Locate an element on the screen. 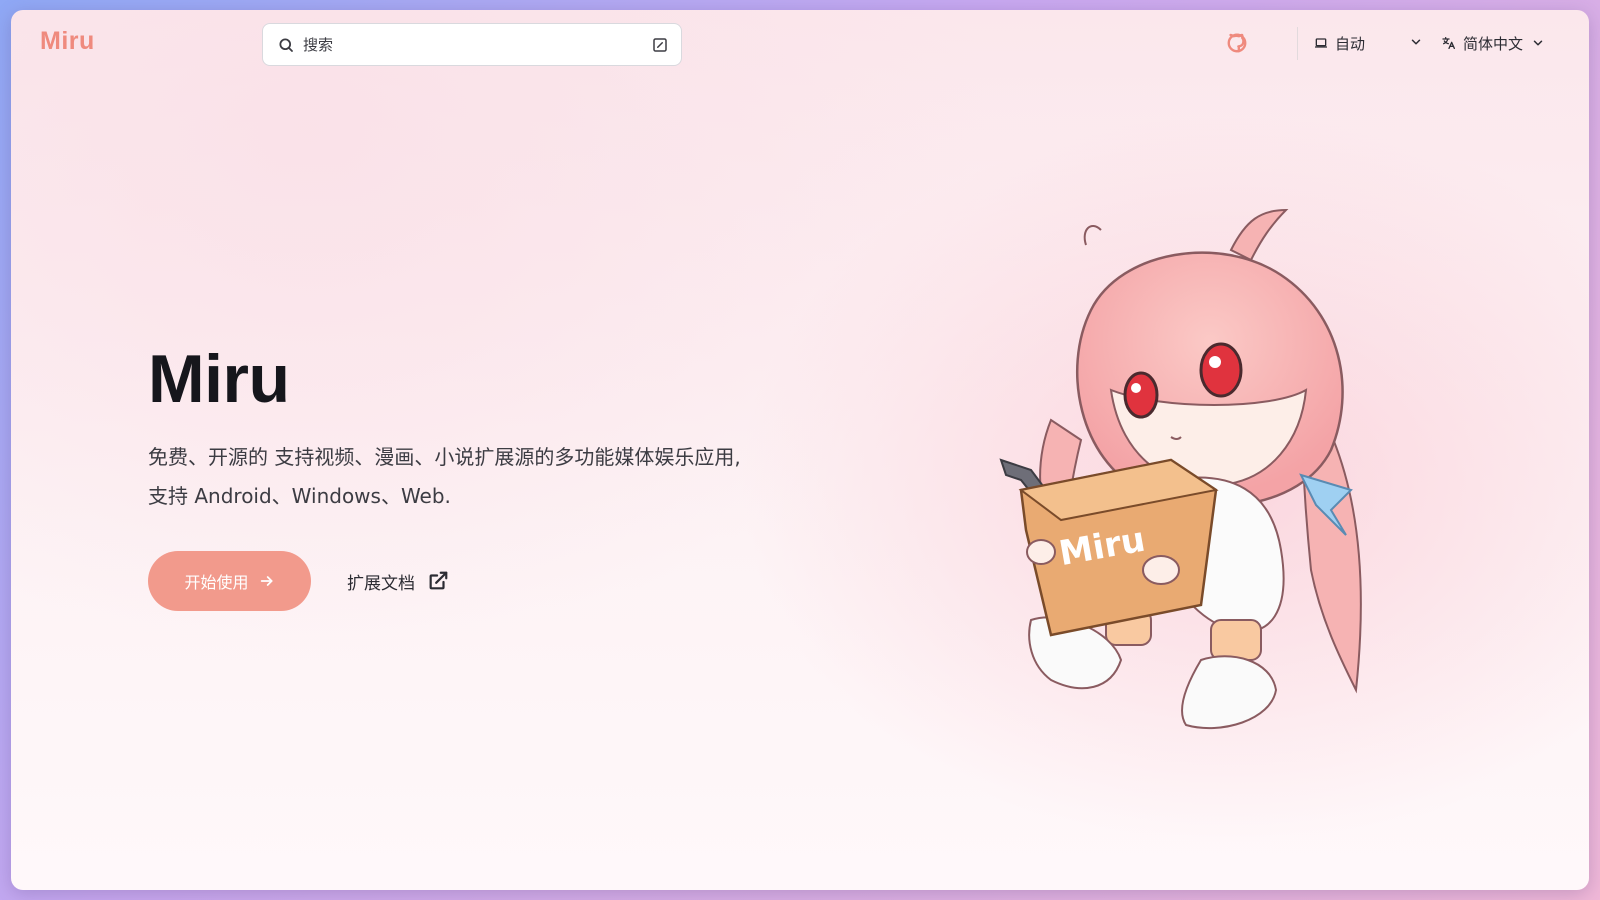 The width and height of the screenshot is (1600, 900). search-box: 搜索 is located at coordinates (472, 44).